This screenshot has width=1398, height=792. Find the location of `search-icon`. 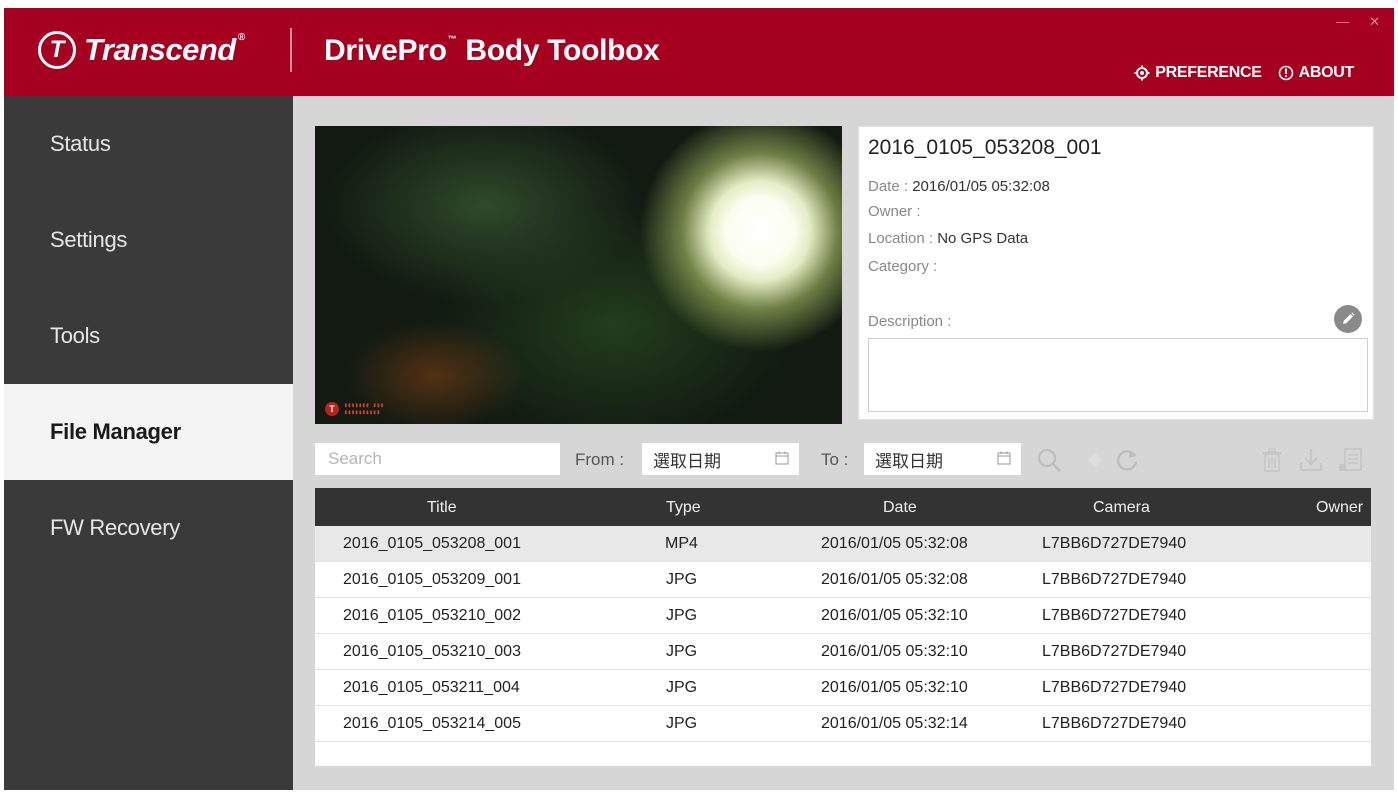

search-icon is located at coordinates (1049, 460).